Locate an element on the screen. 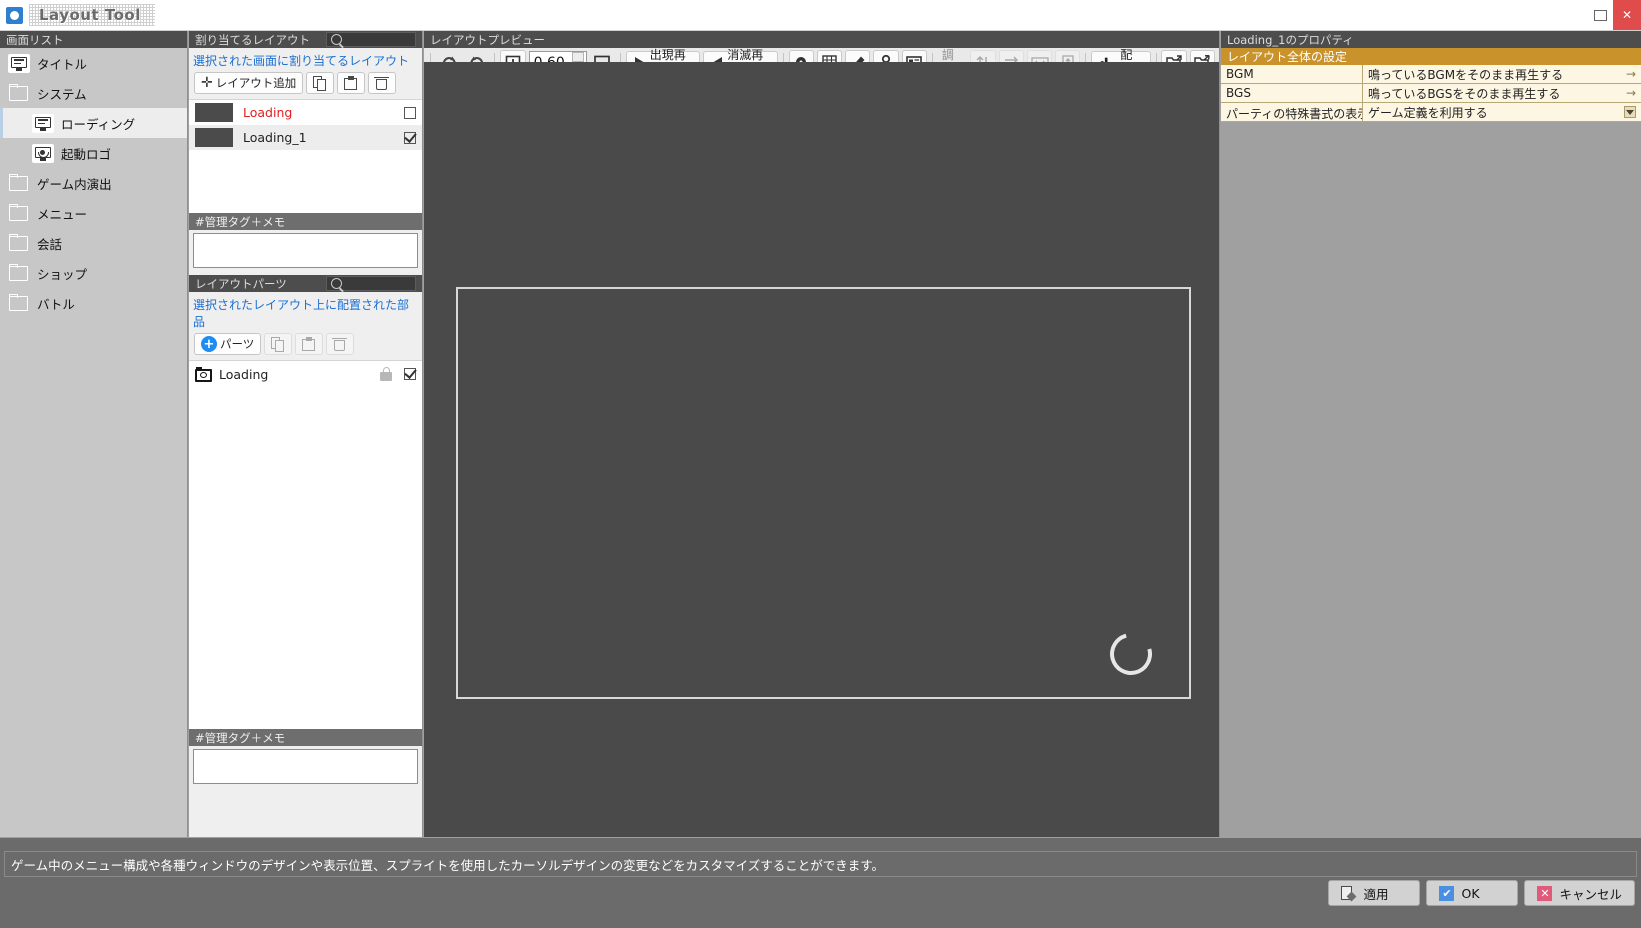 This screenshot has height=928, width=1641. assigned-layout-hint: 選択された画面に割り当てるレイアウト is located at coordinates (301, 61).